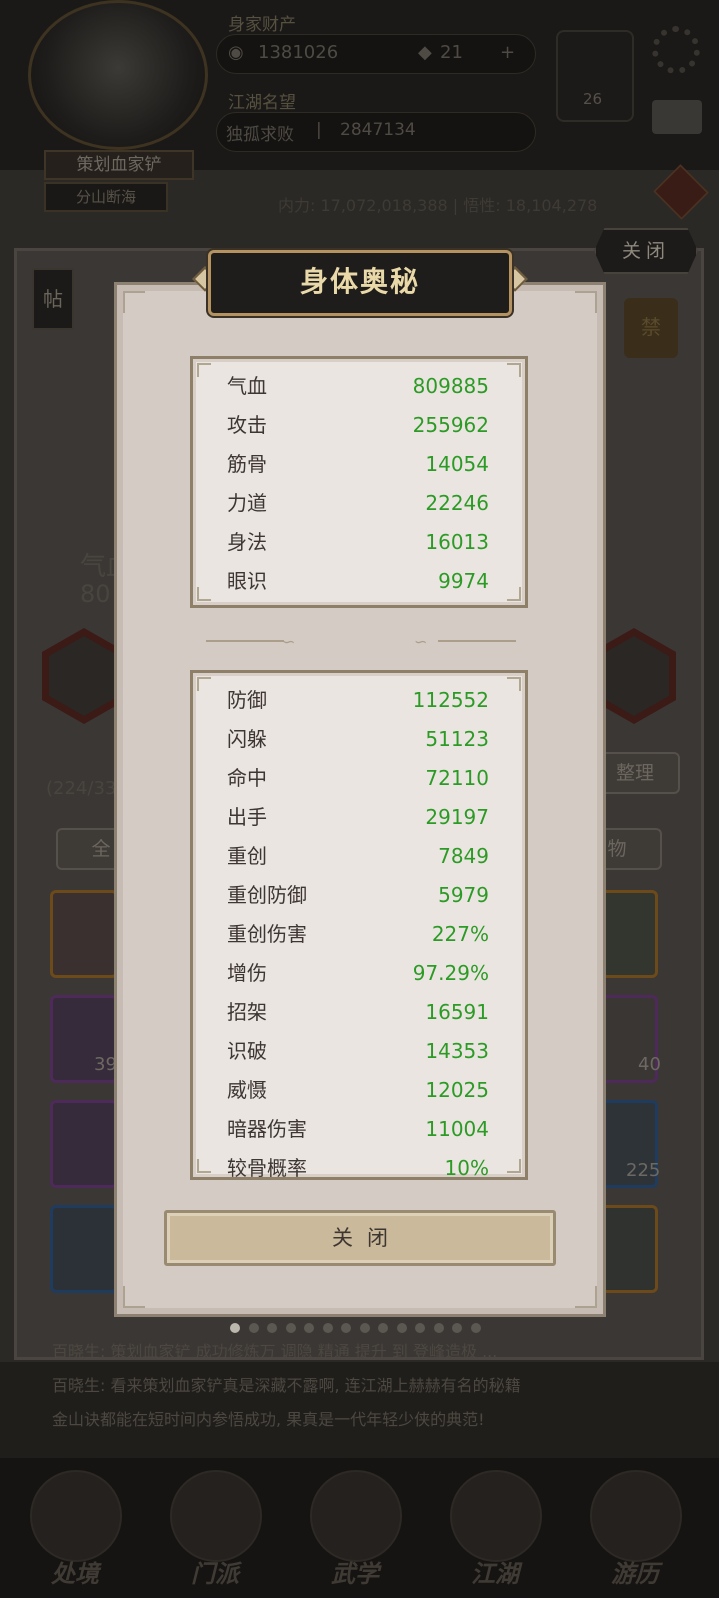 This screenshot has width=719, height=1598. Describe the element at coordinates (359, 503) in the screenshot. I see `stat-row: 力道 22246` at that location.